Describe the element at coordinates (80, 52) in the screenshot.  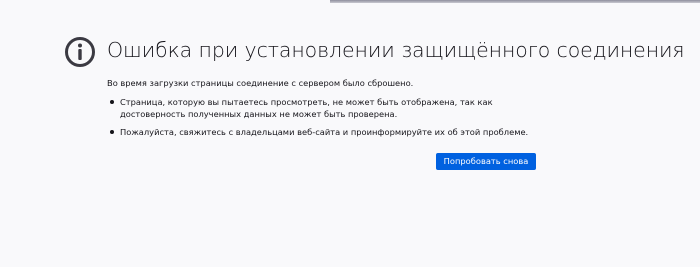
I see `info-icon` at that location.